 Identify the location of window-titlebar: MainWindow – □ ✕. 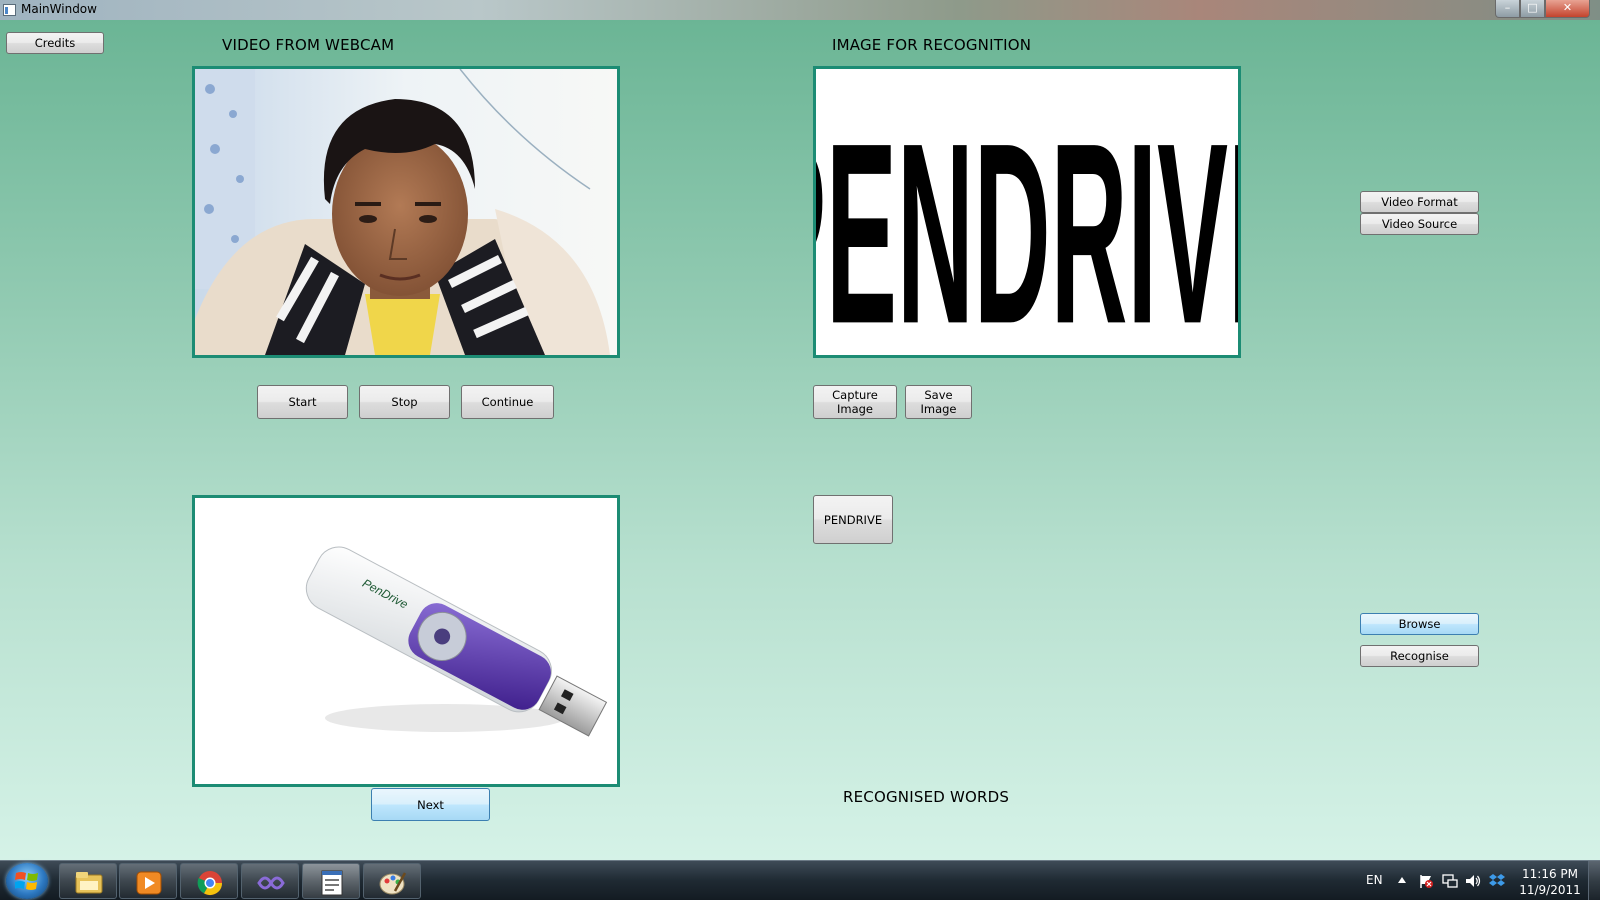
(800, 10).